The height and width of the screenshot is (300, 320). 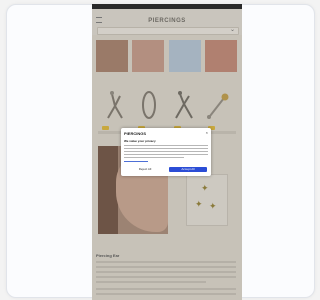 I want to click on site-logo: PIERCINGS, so click(x=167, y=21).